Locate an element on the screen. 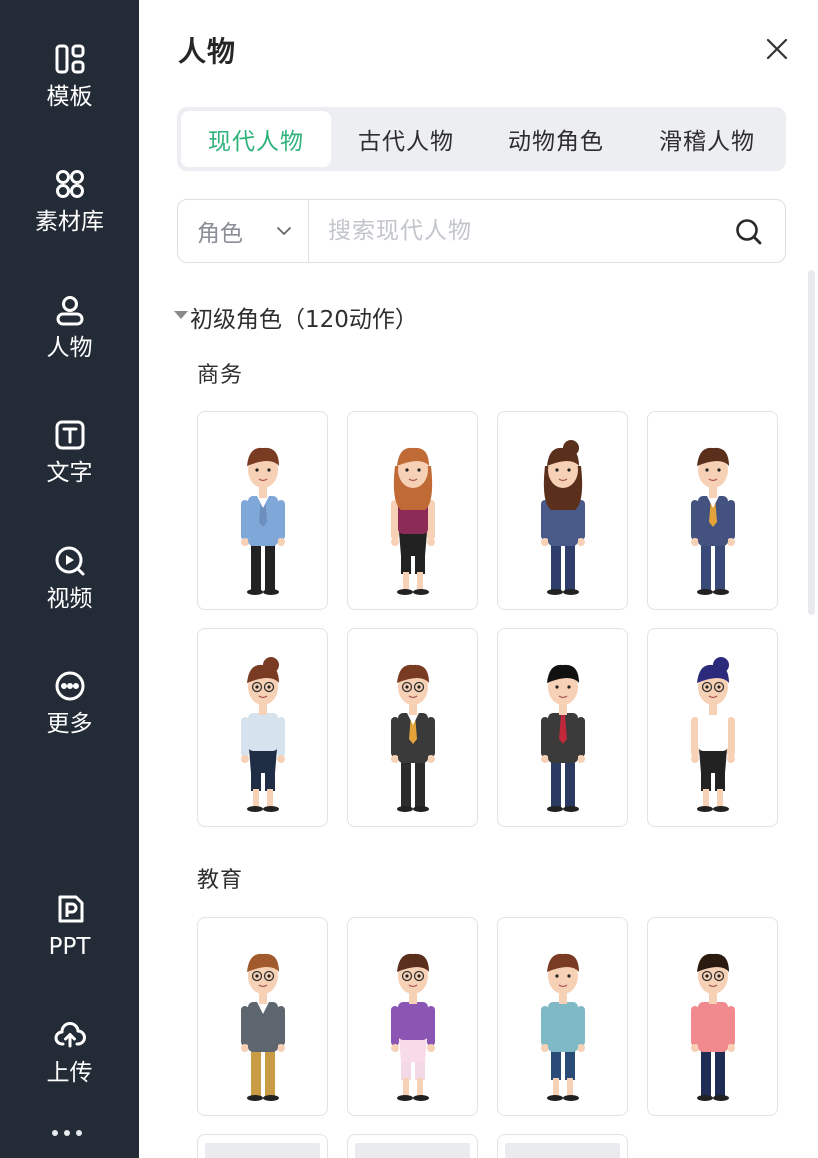 The image size is (818, 1158). section-label-education: 教育 is located at coordinates (220, 880).